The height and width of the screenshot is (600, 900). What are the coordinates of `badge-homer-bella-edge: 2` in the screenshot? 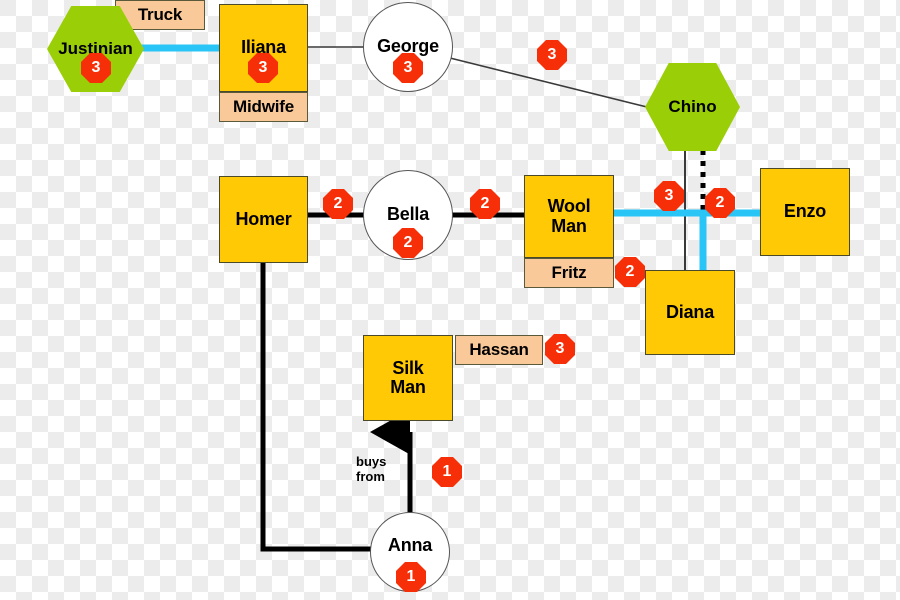 It's located at (338, 204).